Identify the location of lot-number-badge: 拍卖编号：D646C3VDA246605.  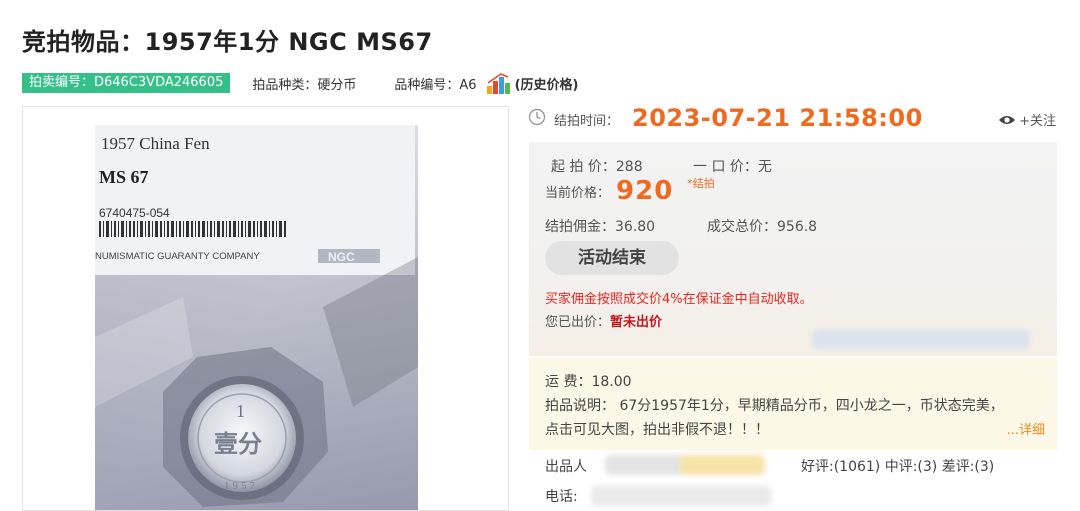
(126, 83).